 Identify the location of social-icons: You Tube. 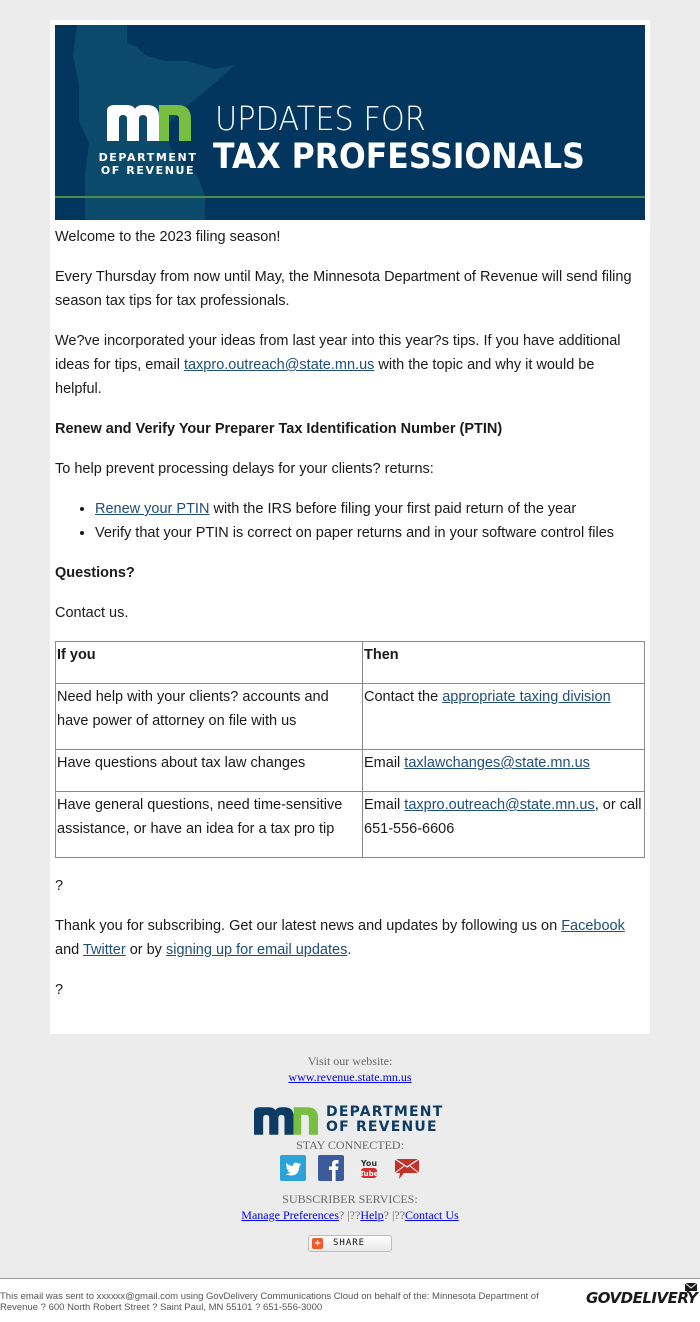
(350, 1169).